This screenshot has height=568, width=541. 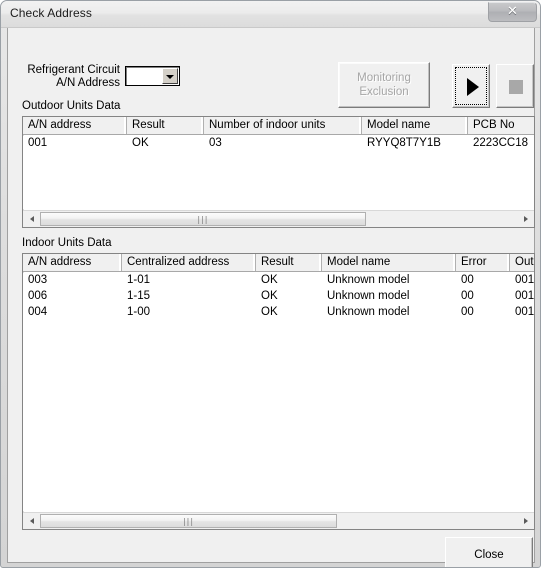 I want to click on outdoor-column-header: PCB No, so click(x=501, y=125).